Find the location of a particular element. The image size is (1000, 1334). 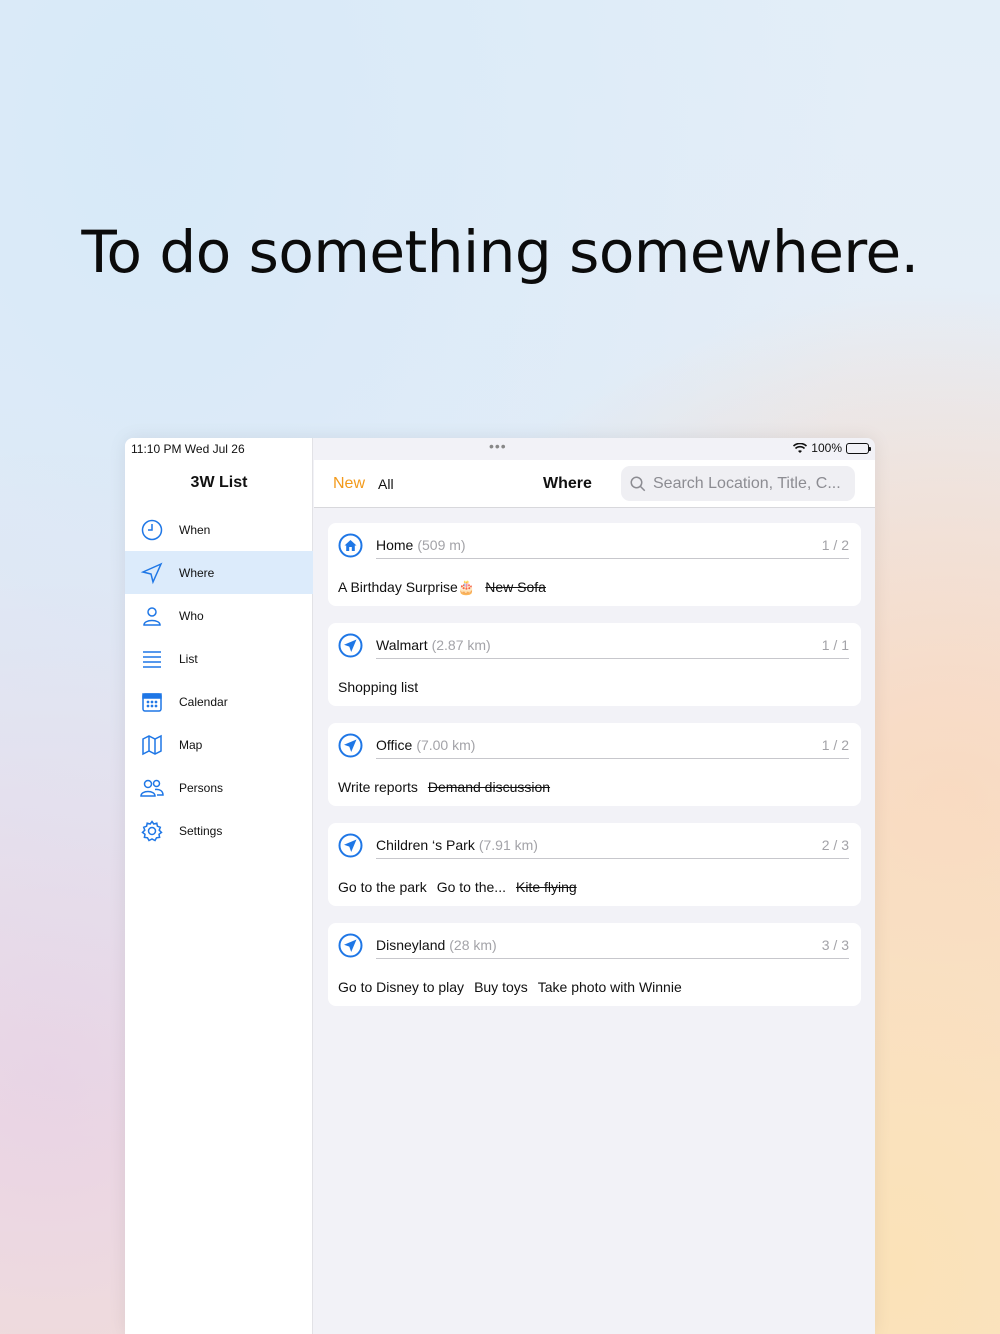

task: Take photo with Winnie is located at coordinates (610, 987).